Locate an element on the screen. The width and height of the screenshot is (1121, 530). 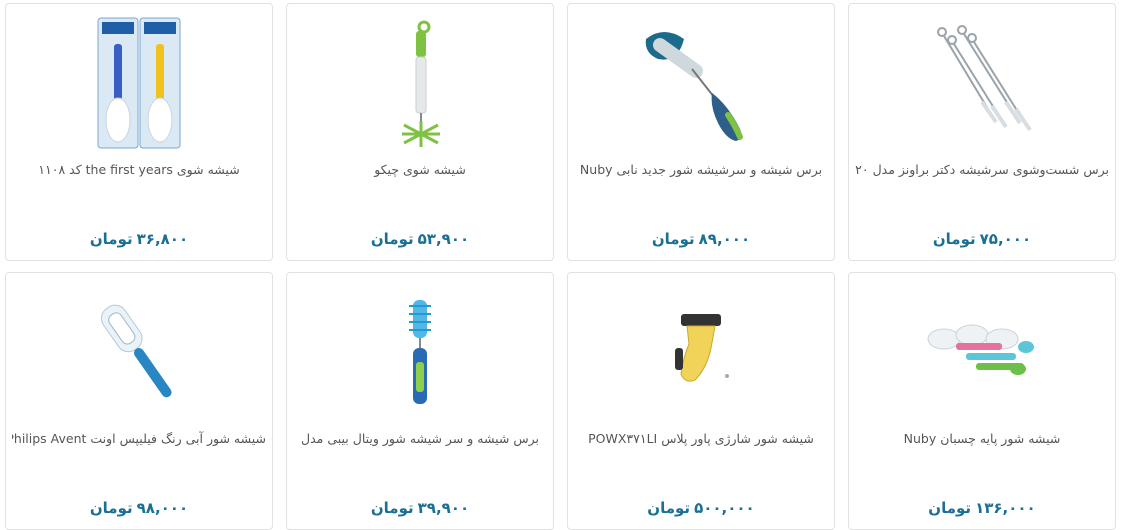
product-card: شیشه شوی چیکو ۵۳,۹۰۰تومان is located at coordinates (420, 132).